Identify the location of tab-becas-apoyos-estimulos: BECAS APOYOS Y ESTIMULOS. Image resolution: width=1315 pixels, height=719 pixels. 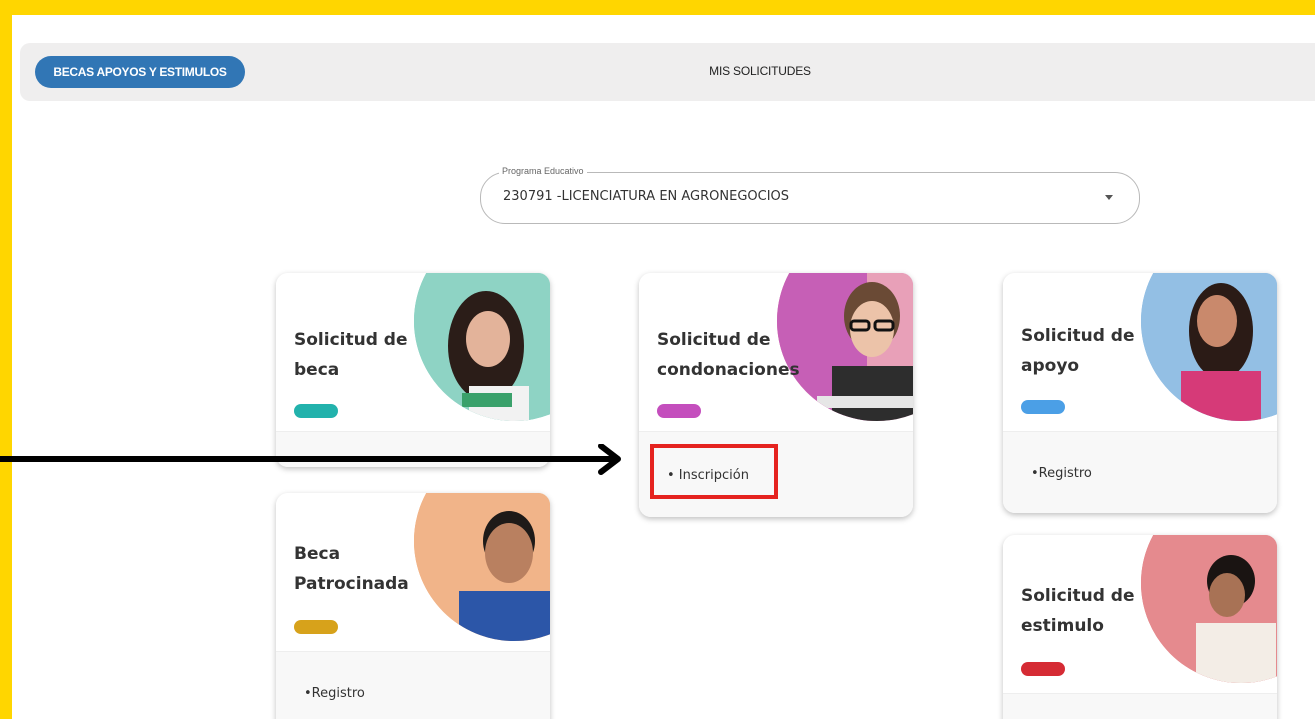
(140, 72).